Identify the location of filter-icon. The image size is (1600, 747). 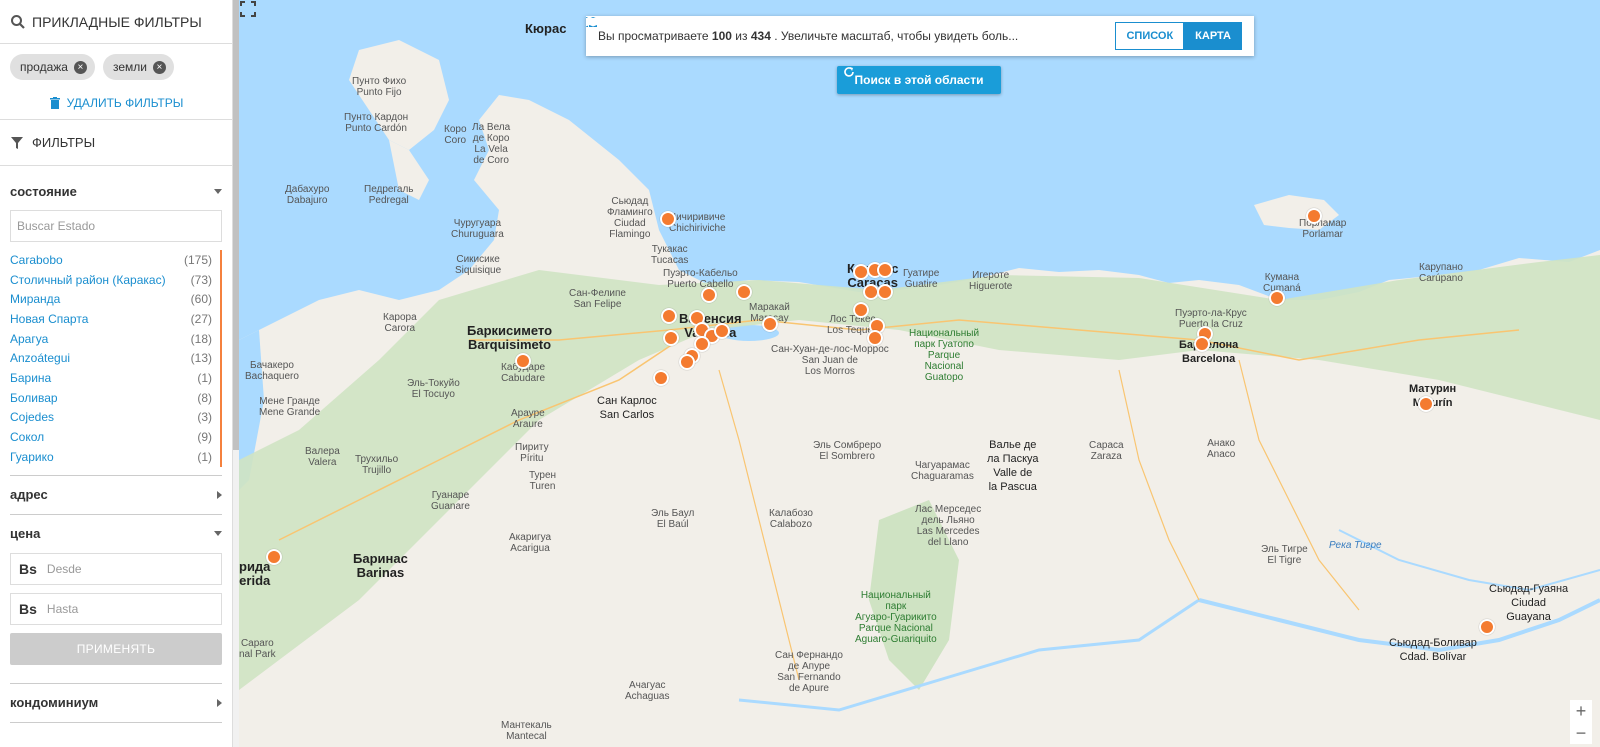
(17, 142).